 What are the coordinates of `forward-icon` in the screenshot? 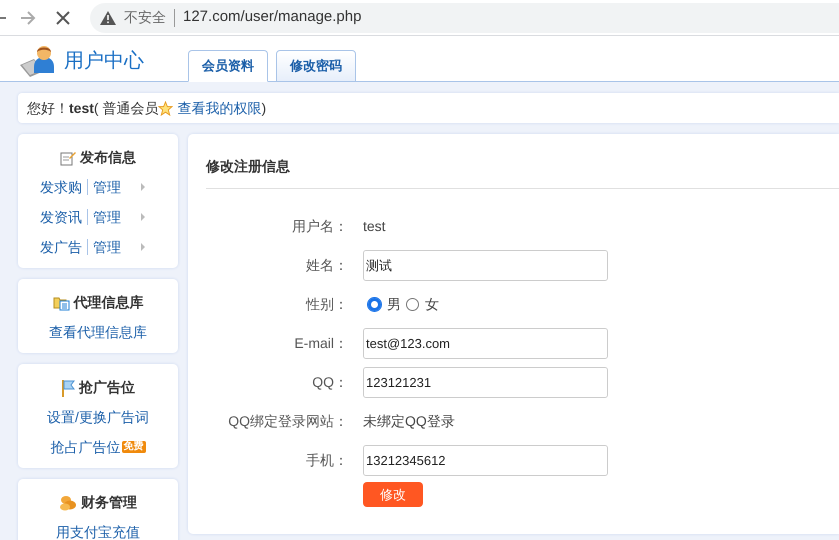 It's located at (28, 18).